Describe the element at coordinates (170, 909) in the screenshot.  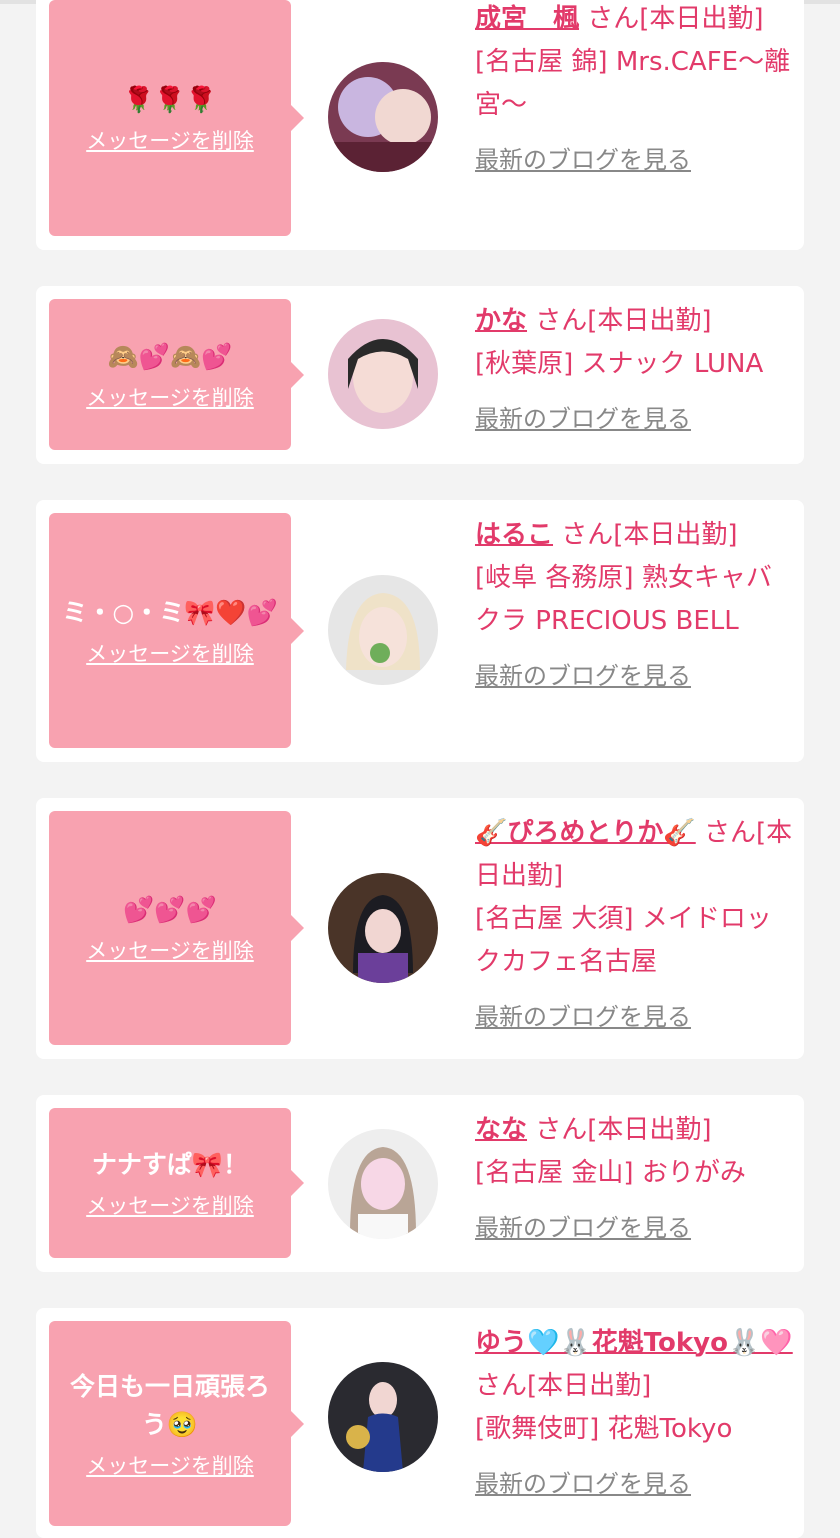
I see `message-text: 💕💕💕` at that location.